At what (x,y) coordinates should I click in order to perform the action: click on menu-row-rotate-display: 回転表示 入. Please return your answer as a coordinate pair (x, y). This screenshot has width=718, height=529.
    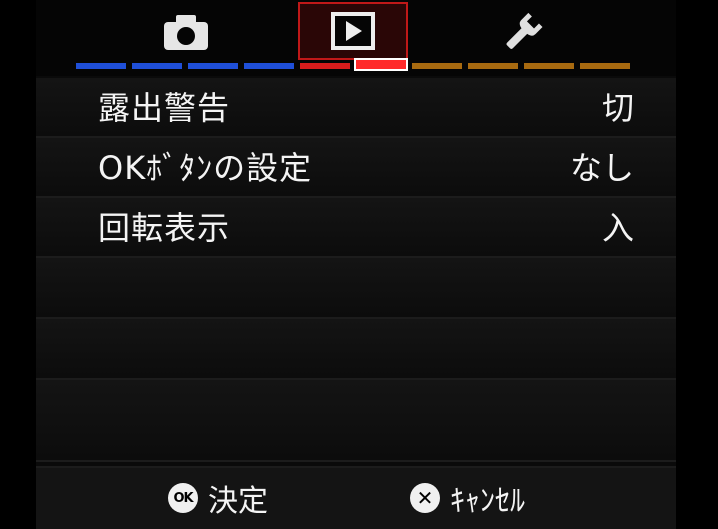
    Looking at the image, I should click on (356, 228).